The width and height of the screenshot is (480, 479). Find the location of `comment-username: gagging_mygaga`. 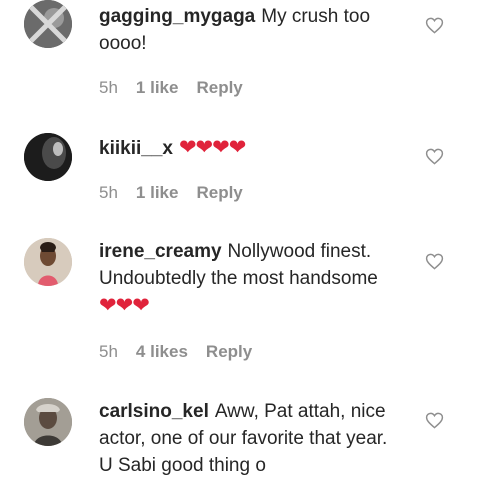

comment-username: gagging_mygaga is located at coordinates (177, 16).